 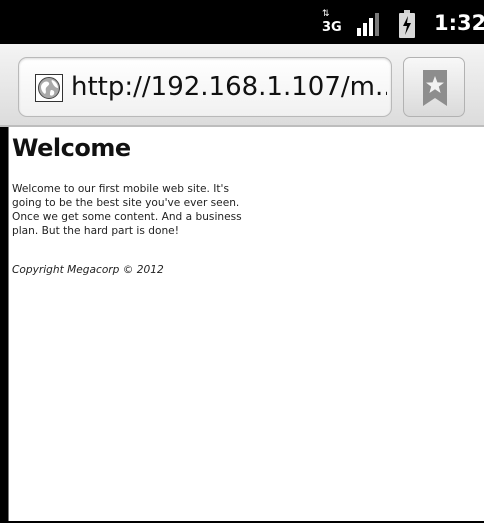 I want to click on network-3g-icon: ⇅ 3G, so click(x=332, y=23).